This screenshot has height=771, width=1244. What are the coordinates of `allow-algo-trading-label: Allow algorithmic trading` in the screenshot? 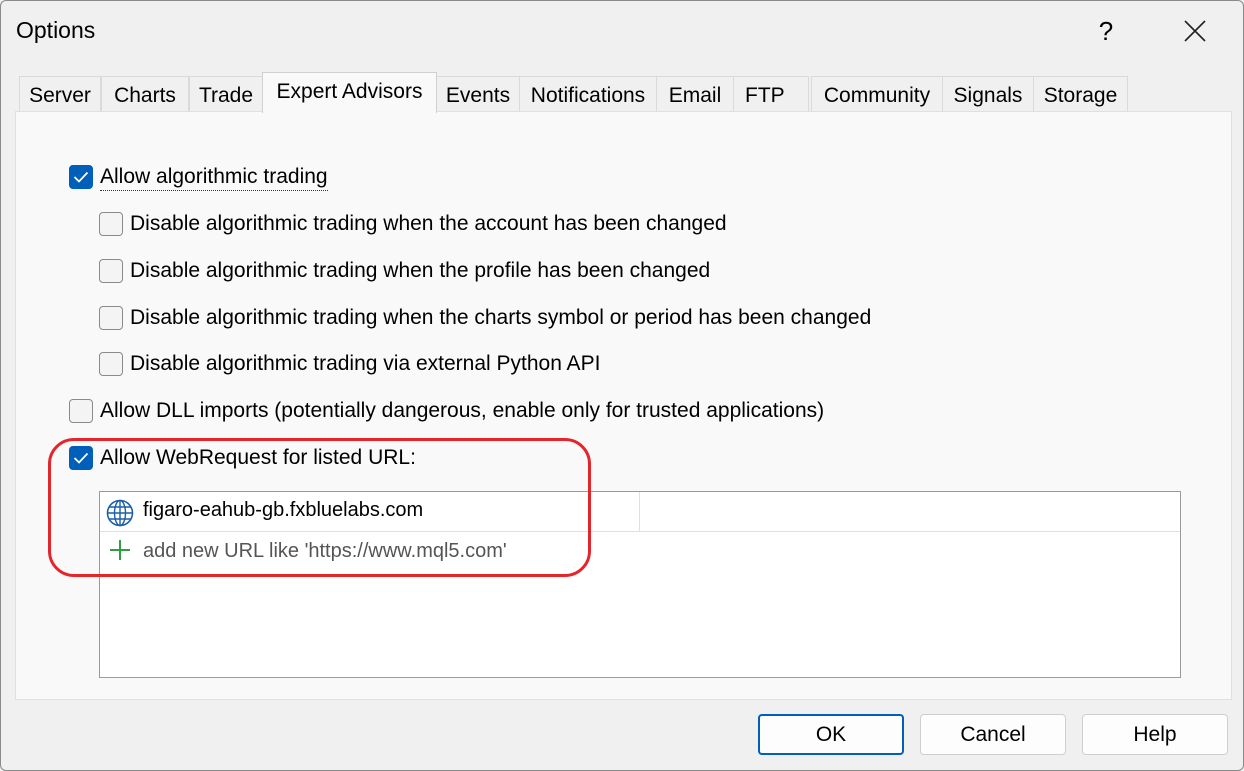 It's located at (214, 177).